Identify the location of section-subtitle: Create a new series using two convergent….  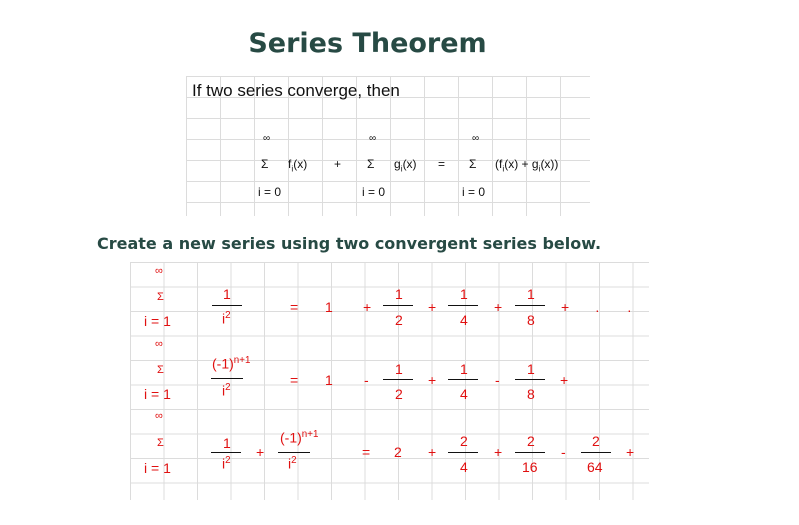
(349, 243).